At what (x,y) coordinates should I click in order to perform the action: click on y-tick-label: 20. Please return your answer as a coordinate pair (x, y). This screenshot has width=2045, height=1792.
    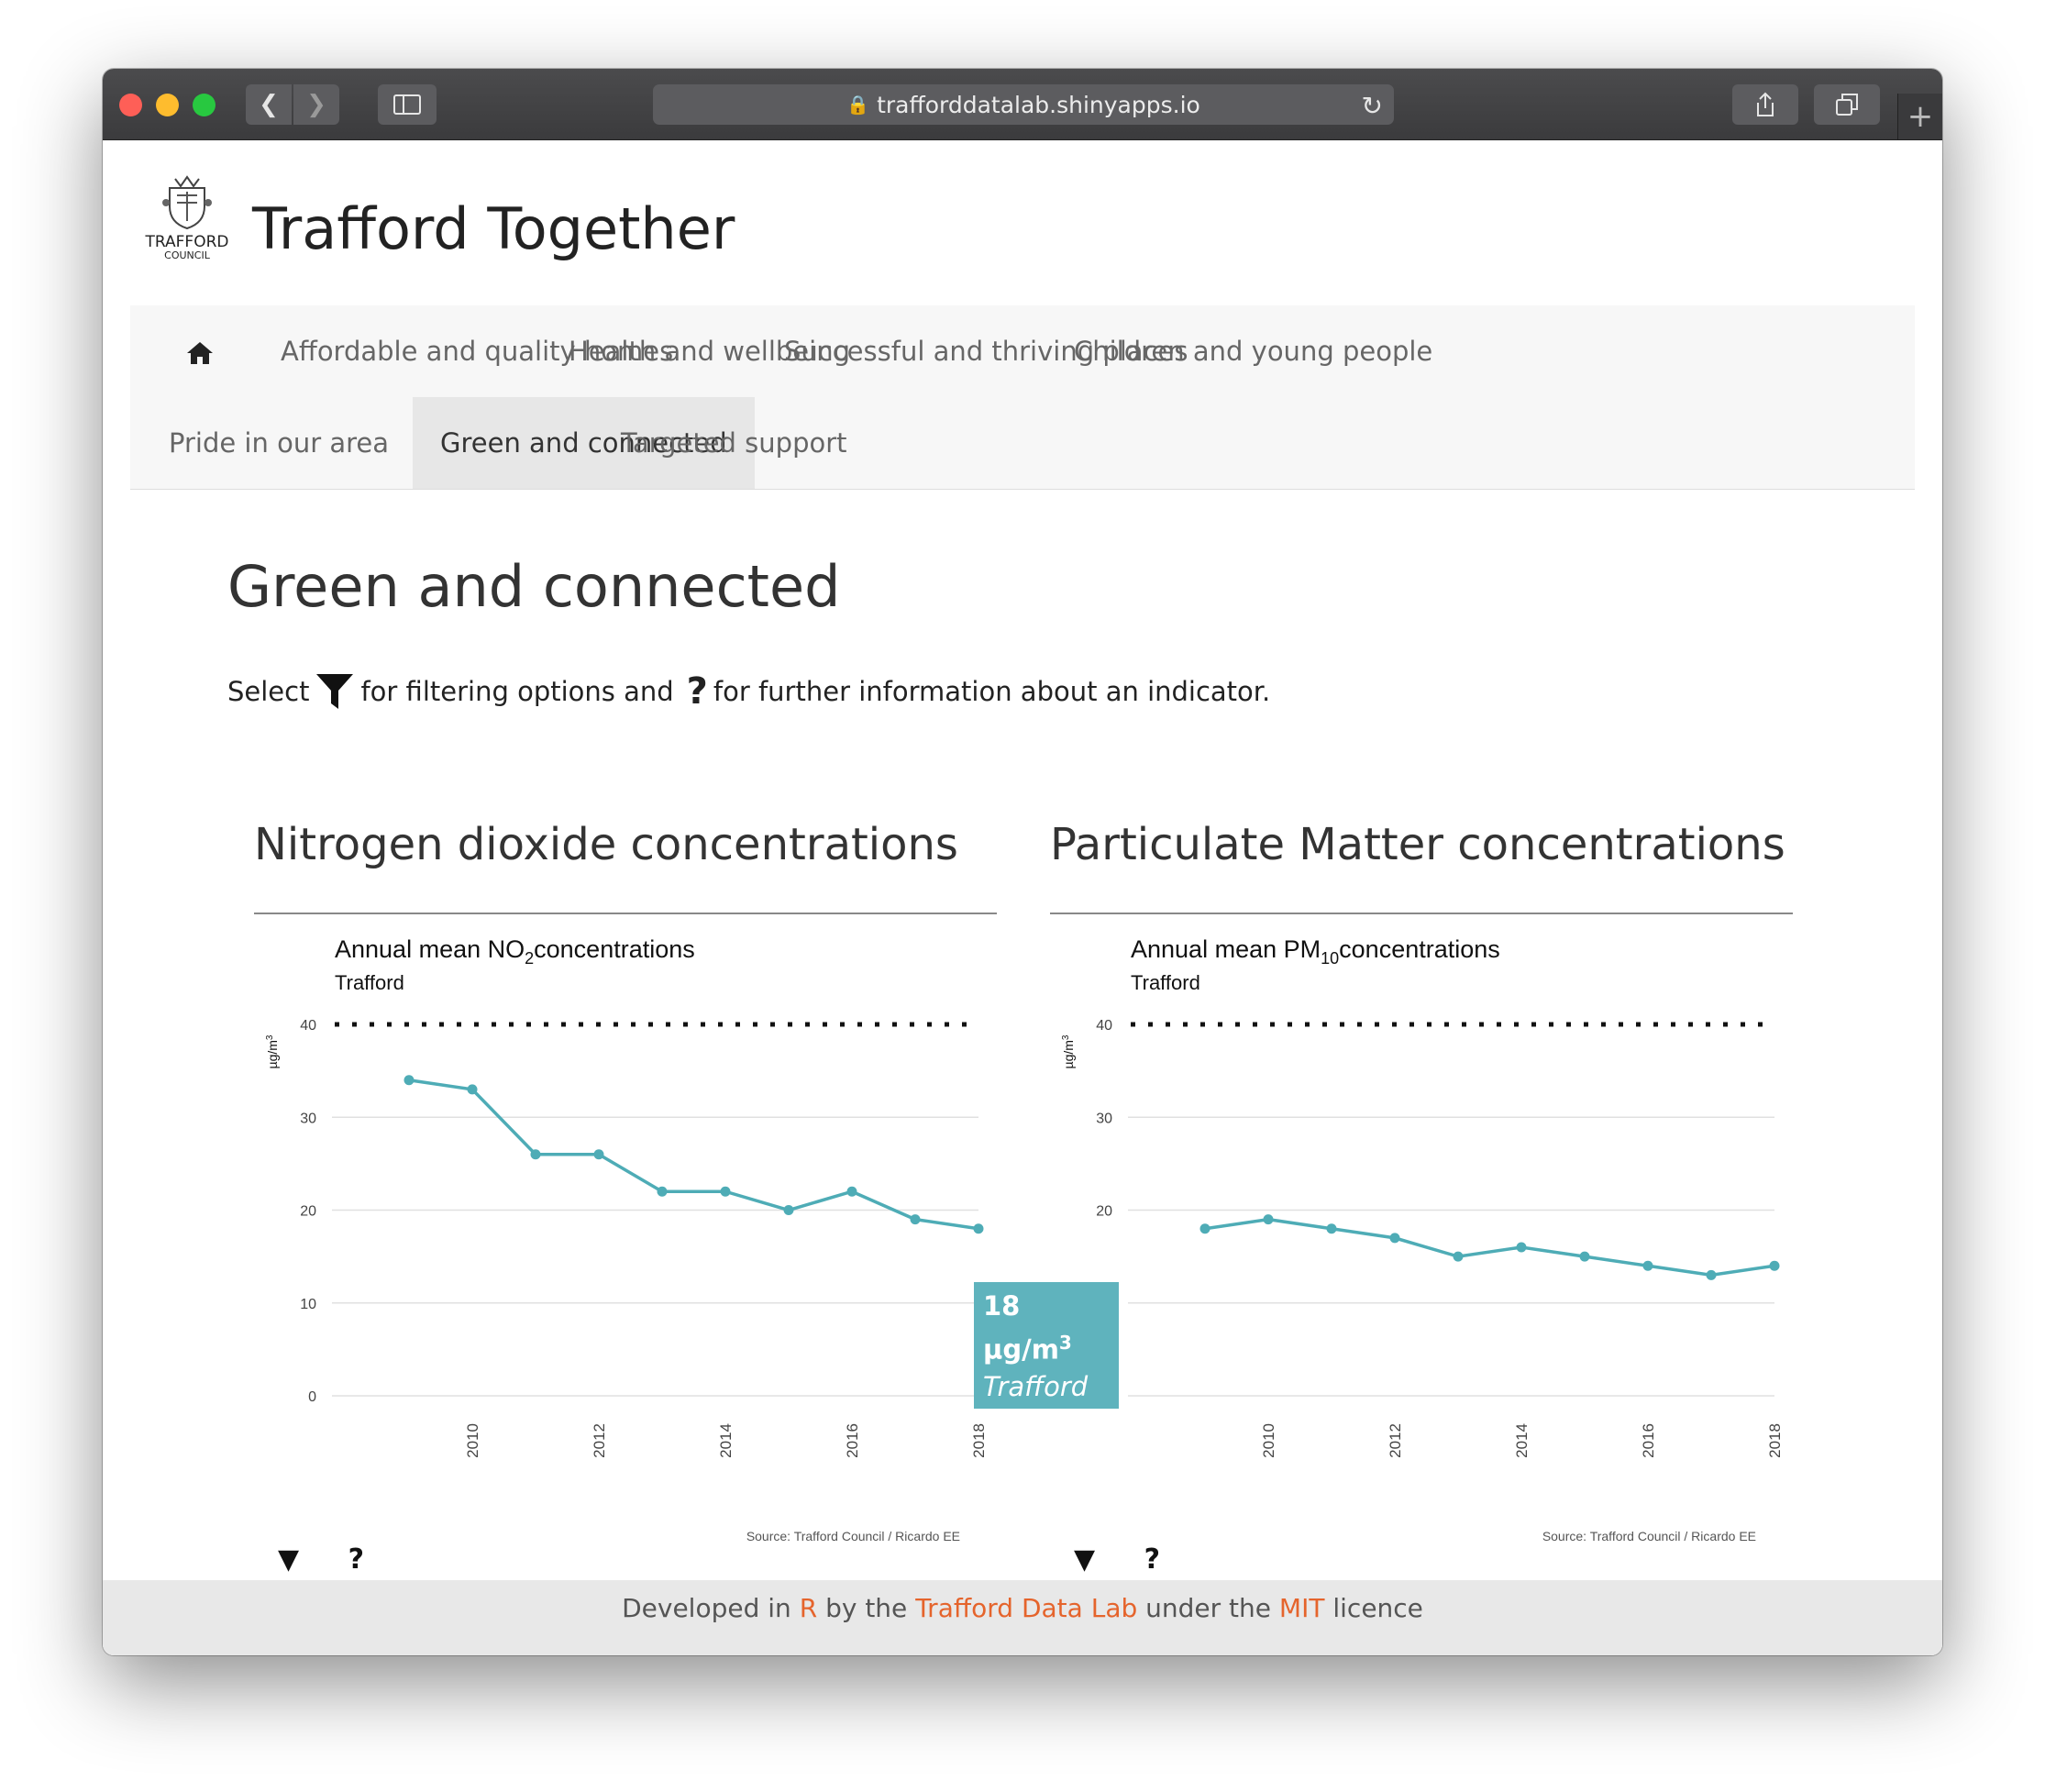
    Looking at the image, I should click on (308, 1212).